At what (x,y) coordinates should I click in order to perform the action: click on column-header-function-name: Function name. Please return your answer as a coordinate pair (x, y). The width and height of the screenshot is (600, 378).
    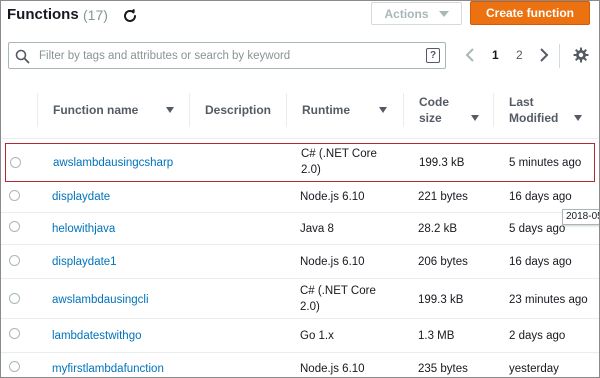
    Looking at the image, I should click on (112, 110).